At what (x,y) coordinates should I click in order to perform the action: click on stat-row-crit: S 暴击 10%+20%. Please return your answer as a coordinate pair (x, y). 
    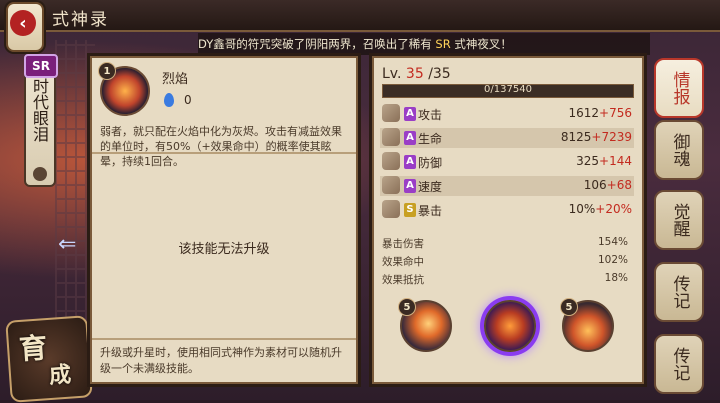
    Looking at the image, I should click on (507, 210).